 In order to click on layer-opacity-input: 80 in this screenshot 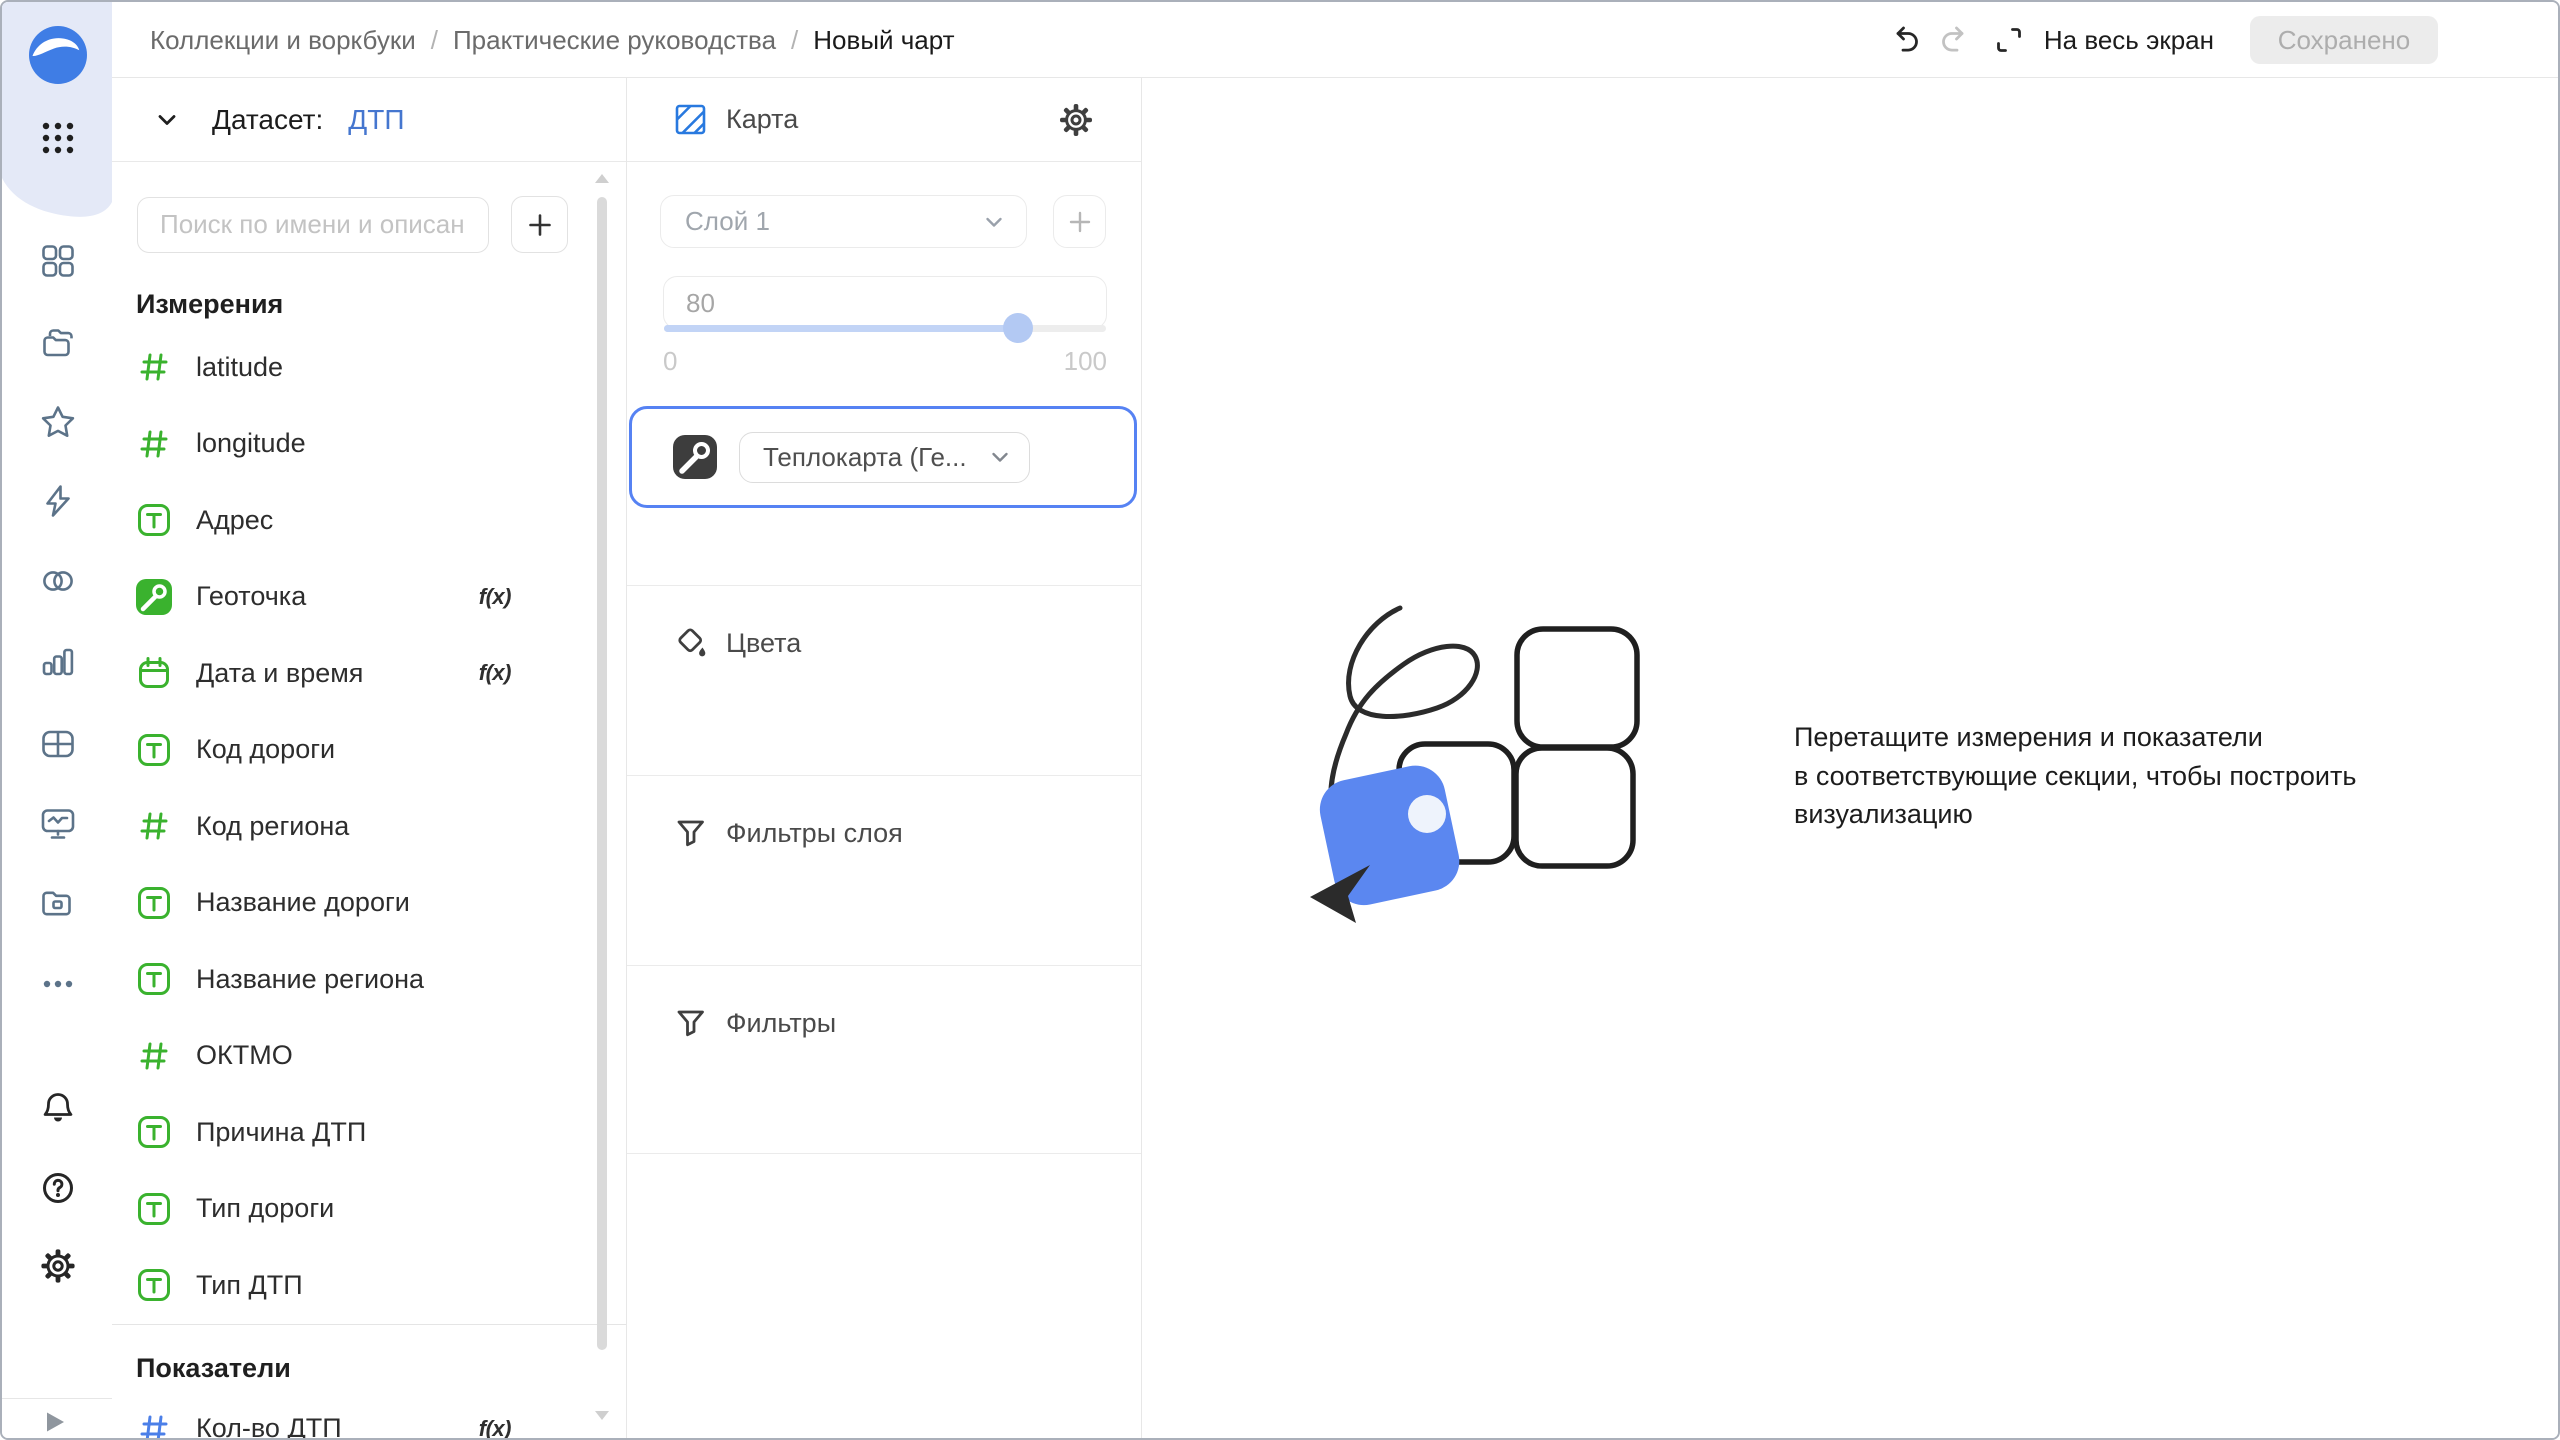, I will do `click(885, 309)`.